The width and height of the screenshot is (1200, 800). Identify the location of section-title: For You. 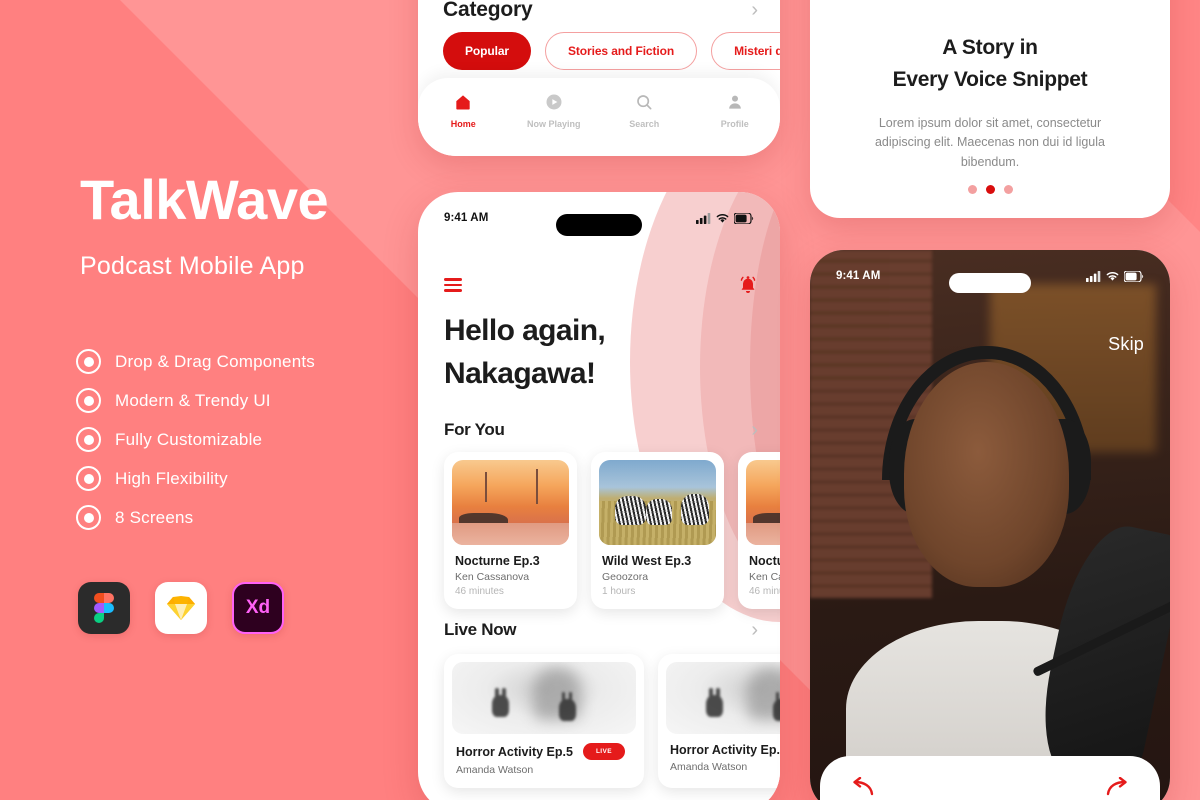
(474, 429).